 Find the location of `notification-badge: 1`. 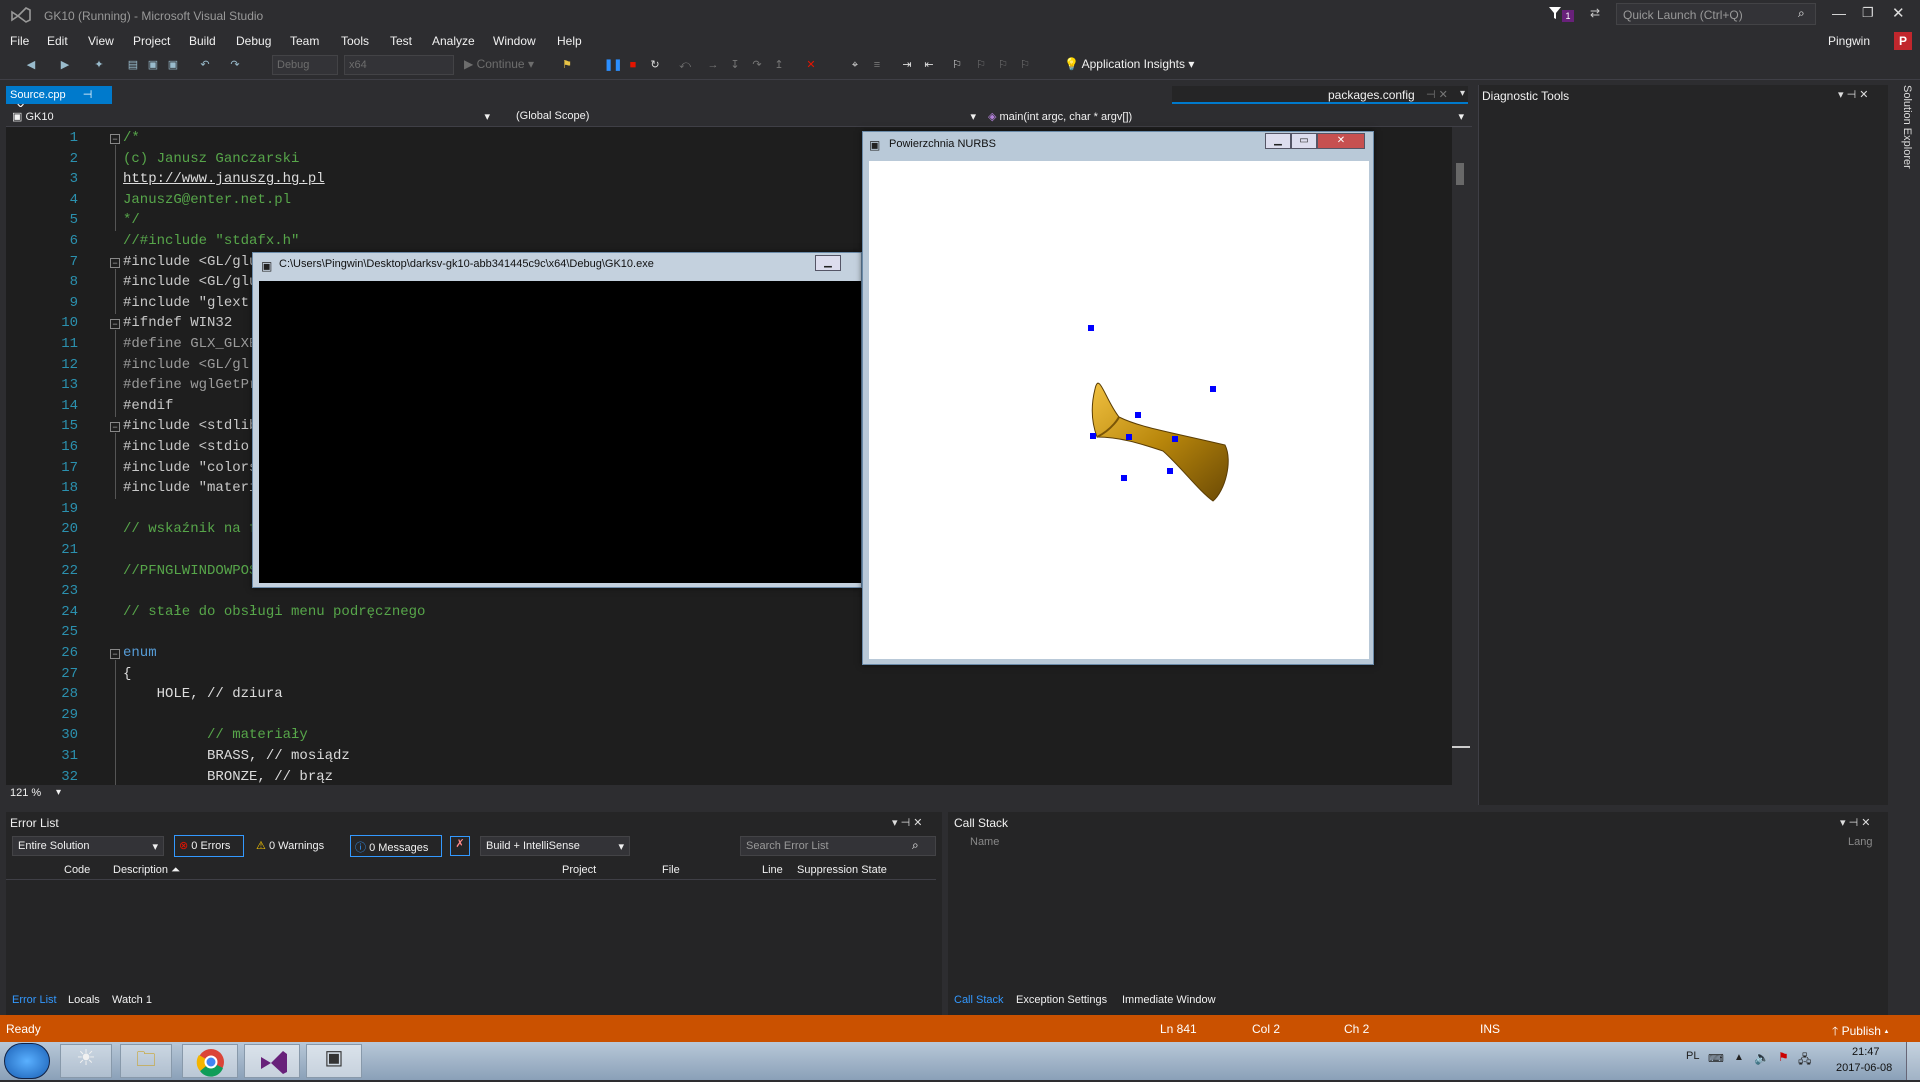

notification-badge: 1 is located at coordinates (1568, 16).